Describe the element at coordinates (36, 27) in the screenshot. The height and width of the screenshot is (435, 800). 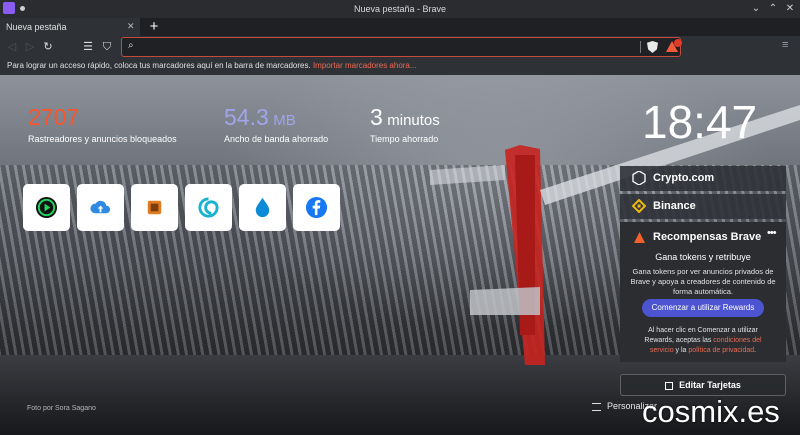
I see `tab-label: Nueva pestaña` at that location.